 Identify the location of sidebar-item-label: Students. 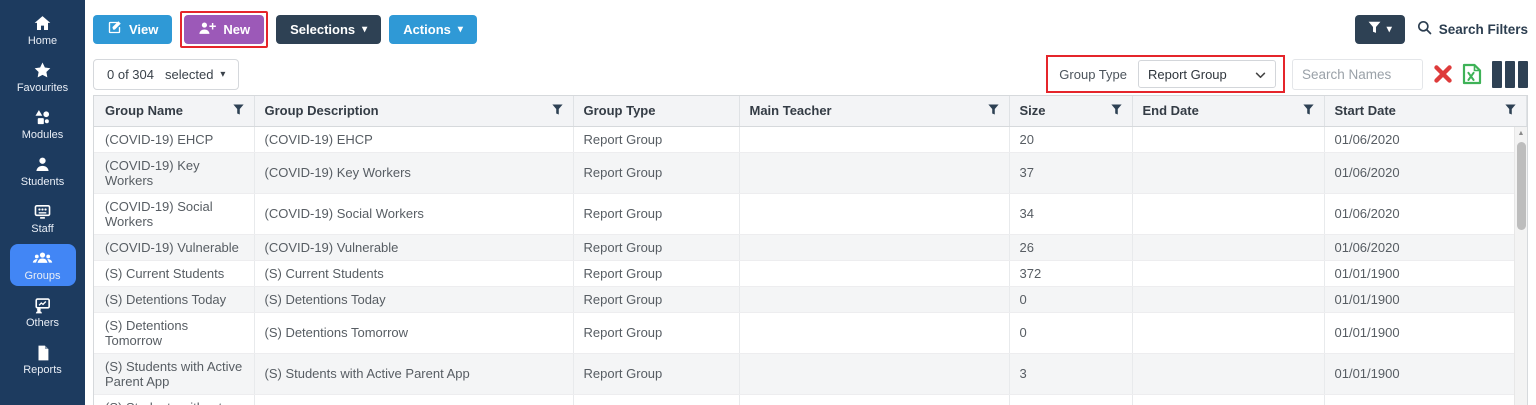
(42, 182).